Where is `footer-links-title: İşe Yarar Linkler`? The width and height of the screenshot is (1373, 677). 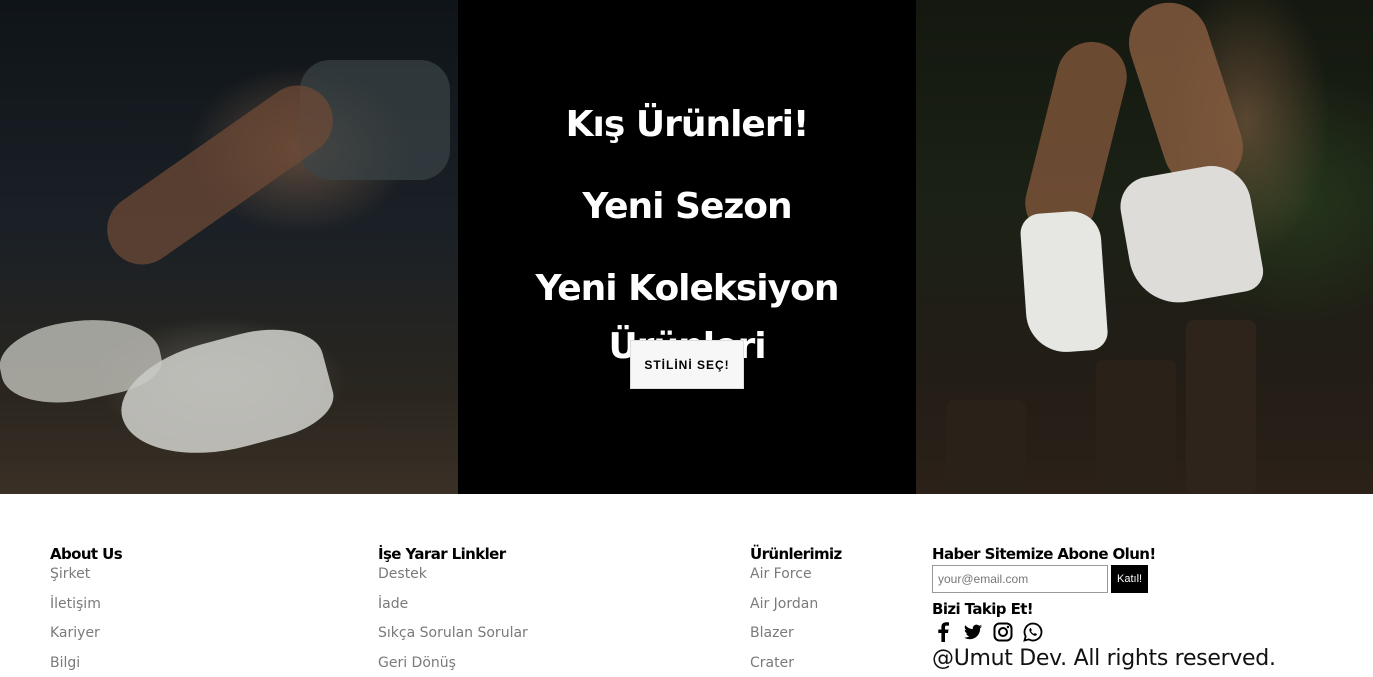
footer-links-title: İşe Yarar Linkler is located at coordinates (442, 554).